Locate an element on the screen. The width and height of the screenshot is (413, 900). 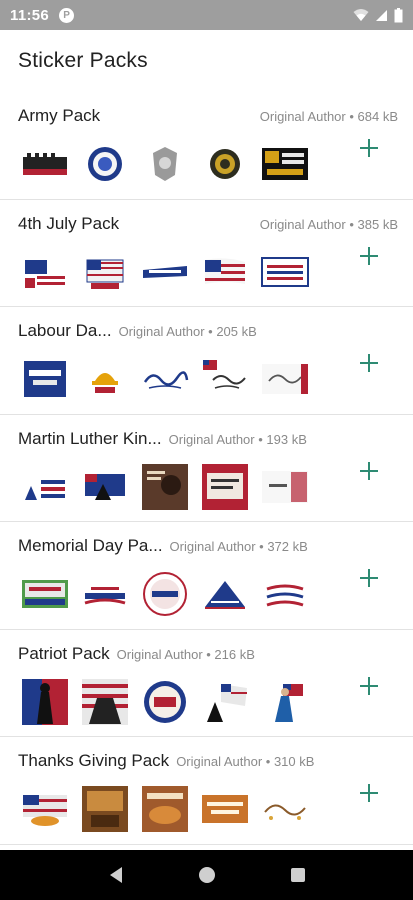
sticker-labor-day-script-icon is located at coordinates (285, 379).